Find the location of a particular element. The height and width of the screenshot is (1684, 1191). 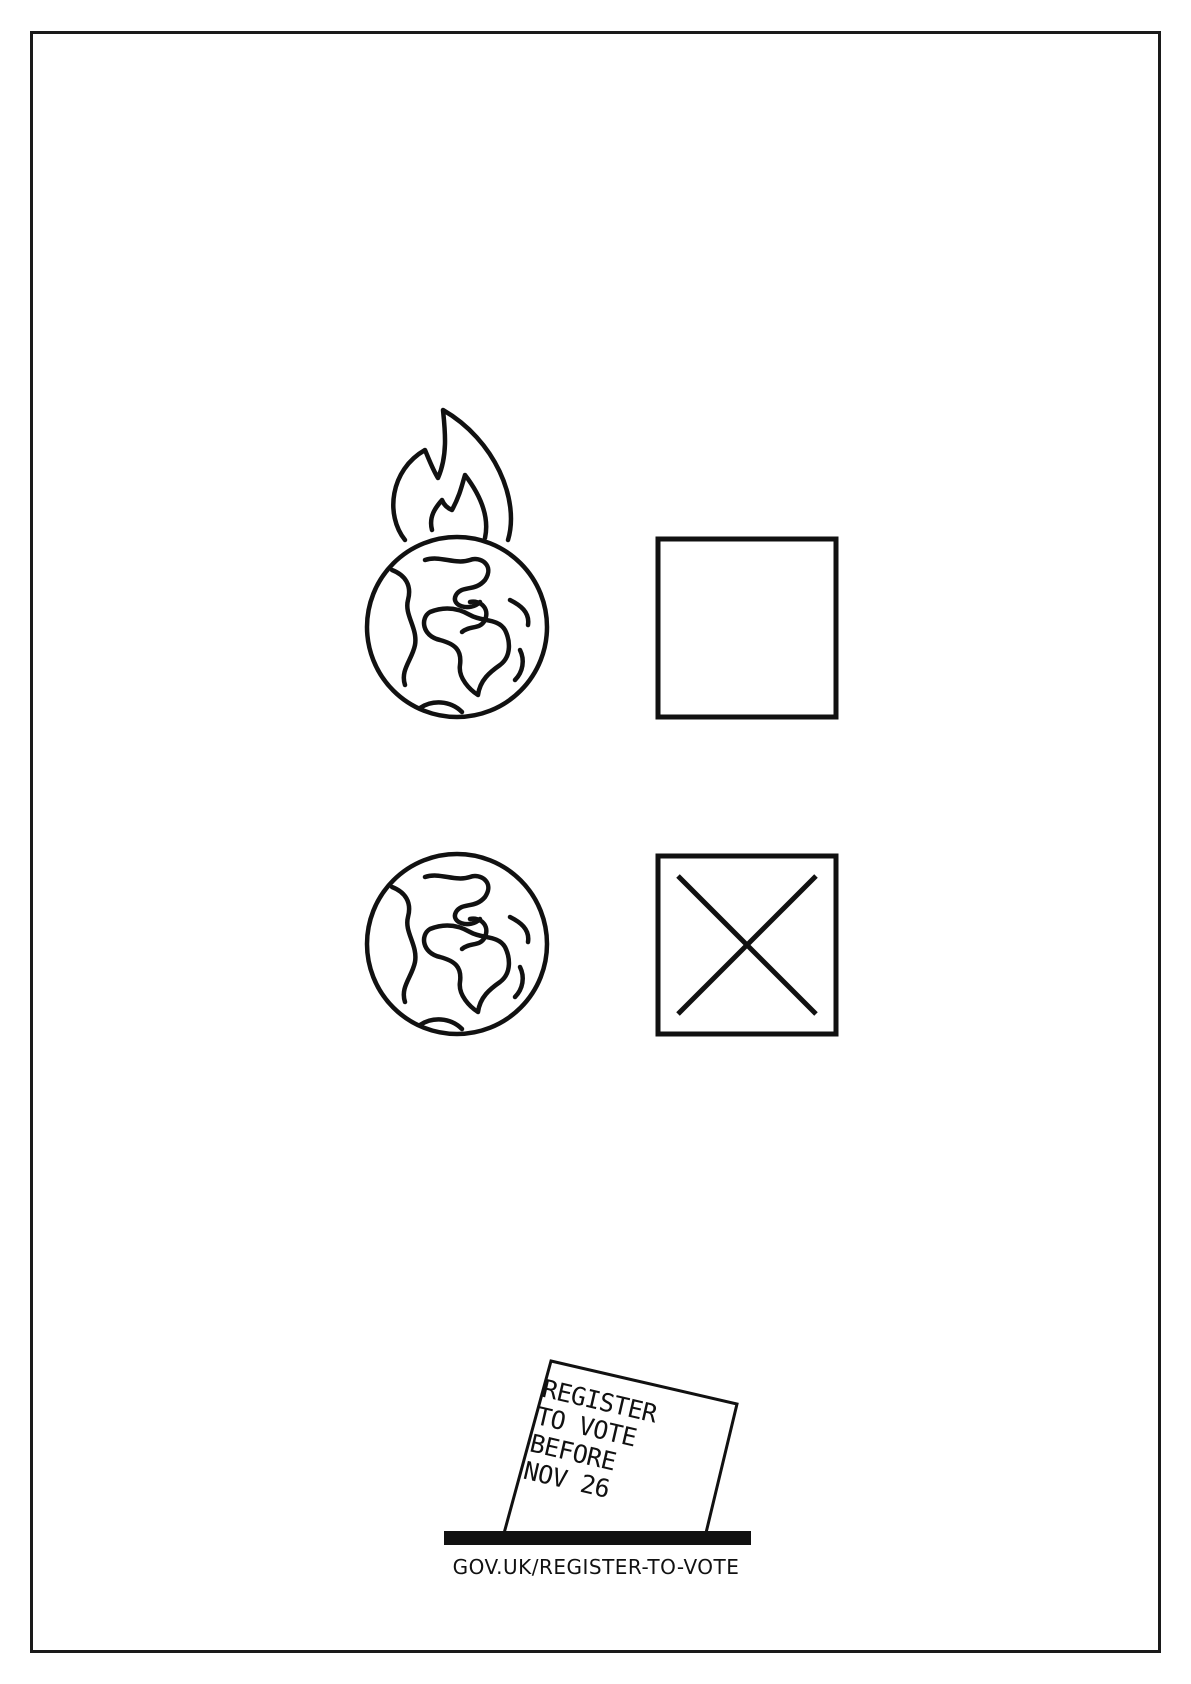

checkbox-checked-x is located at coordinates (747, 945).